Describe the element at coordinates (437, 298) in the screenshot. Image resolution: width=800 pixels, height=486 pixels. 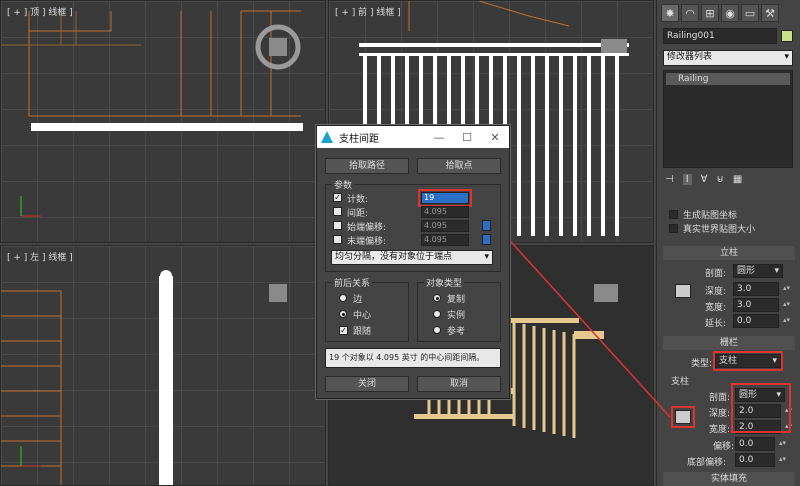
I see `type-copy-radio` at that location.